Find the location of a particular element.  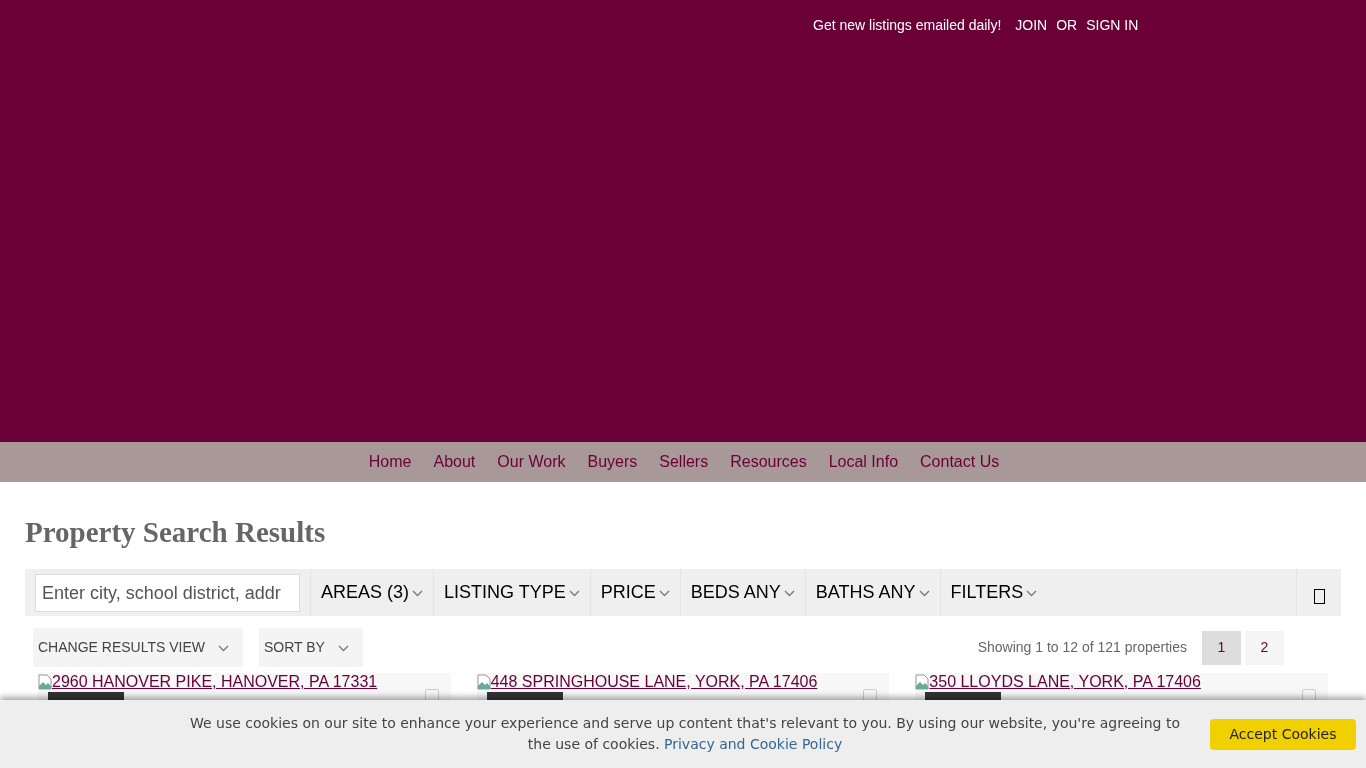

nav-link: Contact Us is located at coordinates (960, 462).